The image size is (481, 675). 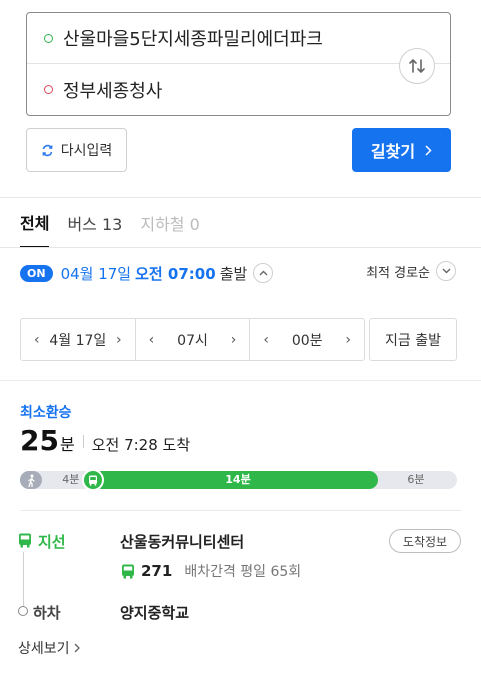 What do you see at coordinates (86, 151) in the screenshot?
I see `reset-label: 다시입력` at bounding box center [86, 151].